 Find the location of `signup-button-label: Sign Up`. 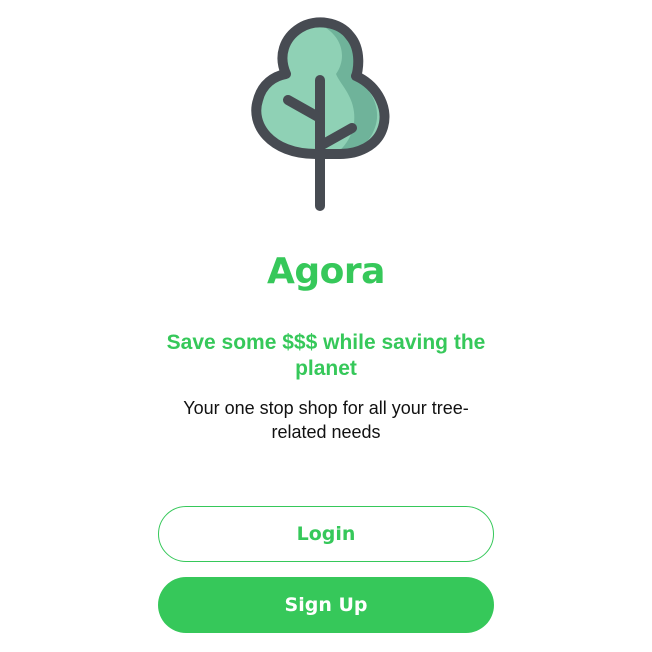

signup-button-label: Sign Up is located at coordinates (326, 605).